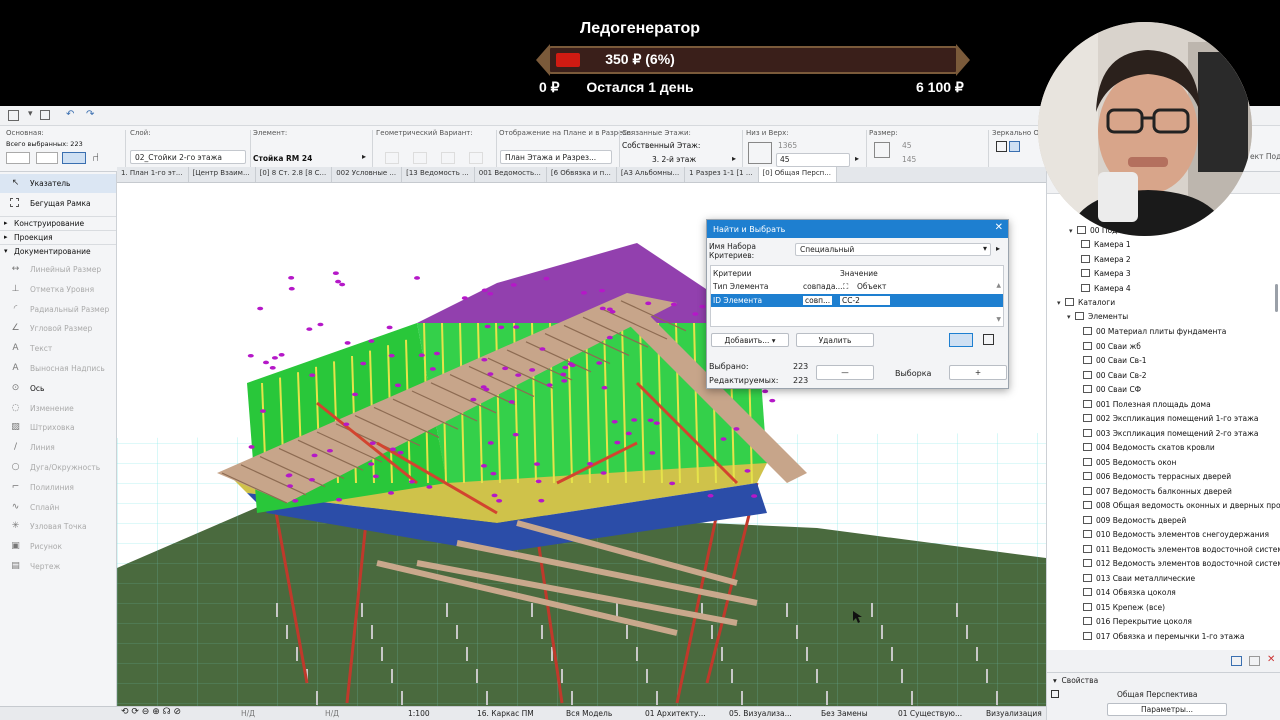 This screenshot has height=720, width=1280. I want to click on status-visualization: Визуализация, so click(1014, 713).